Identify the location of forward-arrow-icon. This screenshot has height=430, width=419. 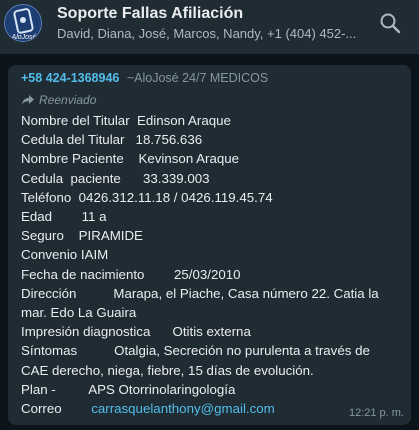
(28, 100).